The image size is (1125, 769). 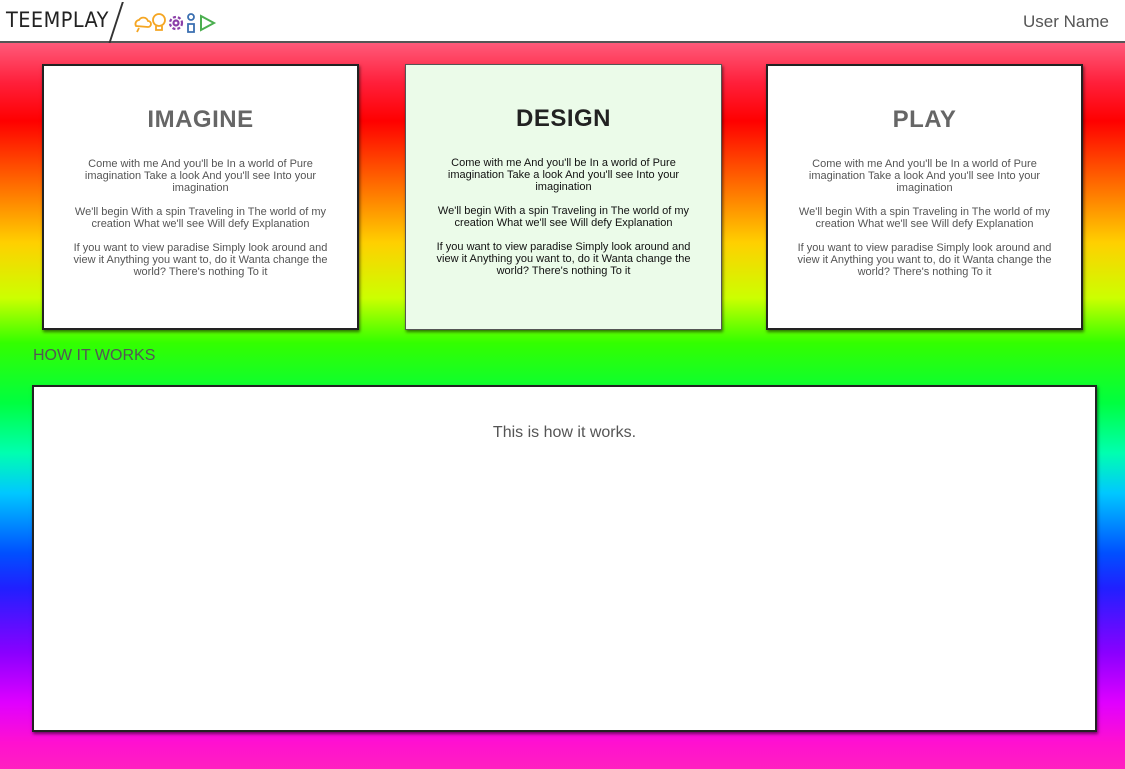 I want to click on card-title: DESIGN, so click(x=563, y=118).